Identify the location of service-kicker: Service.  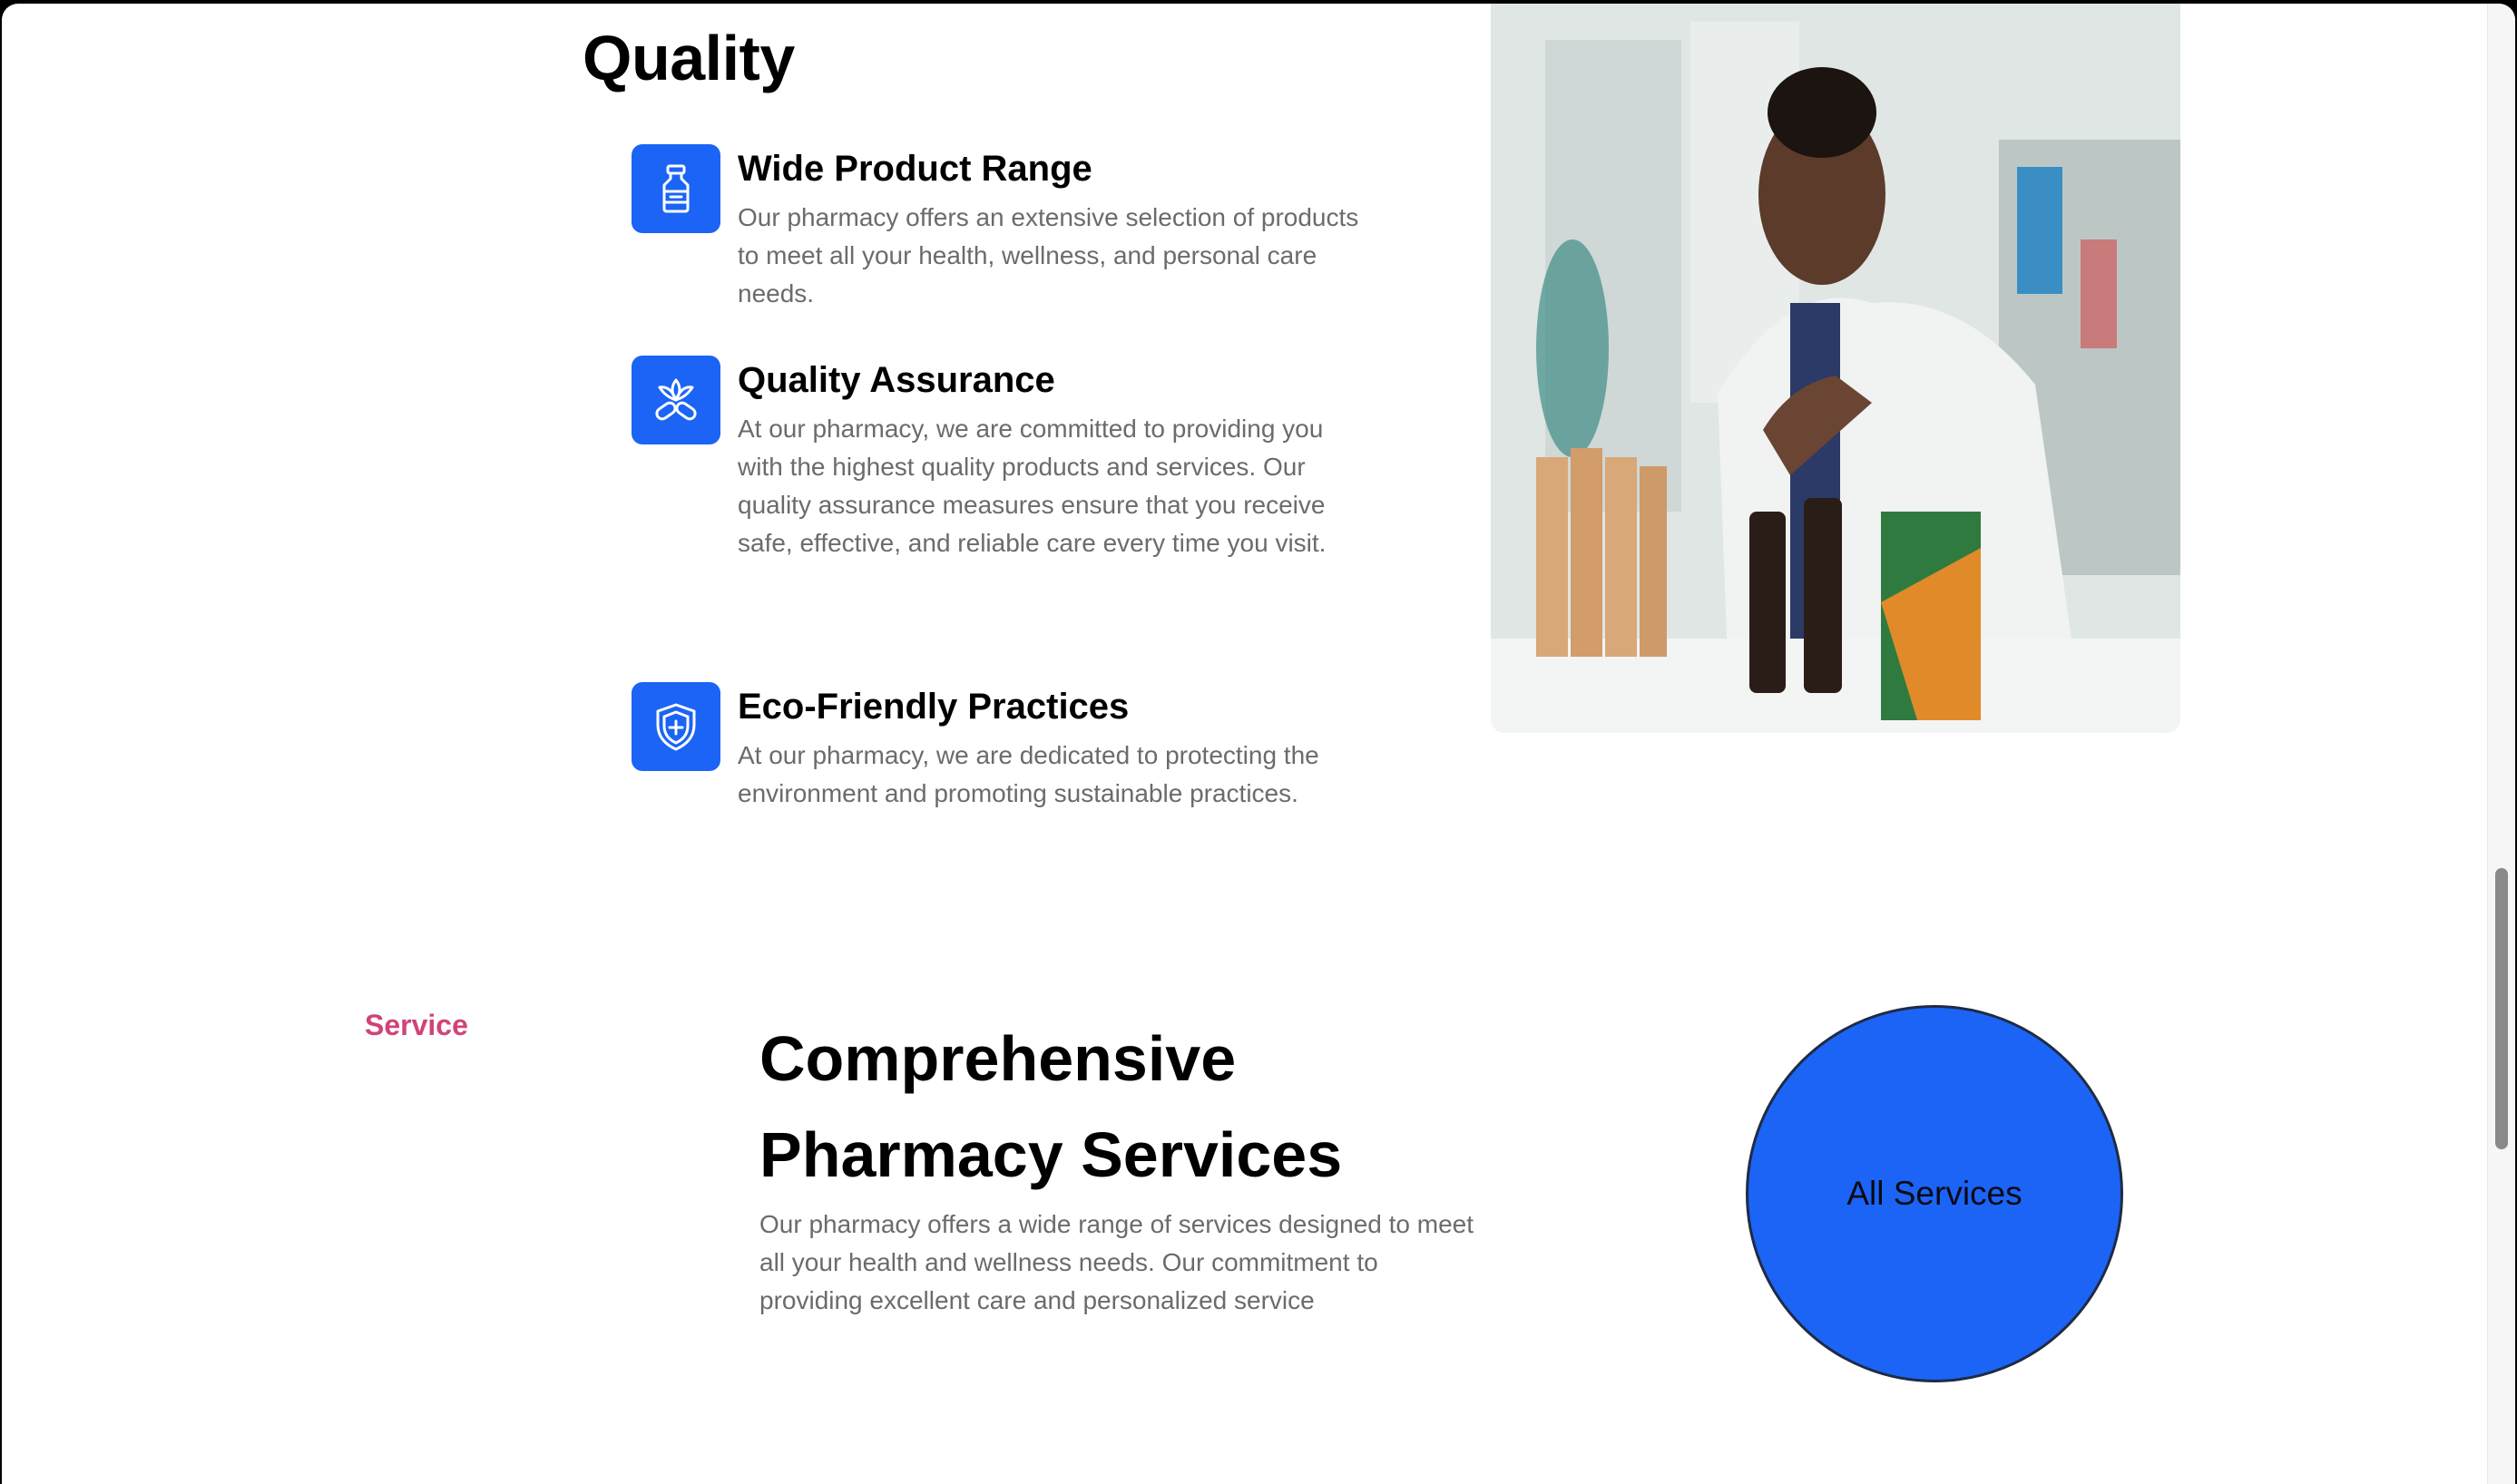
(417, 1025).